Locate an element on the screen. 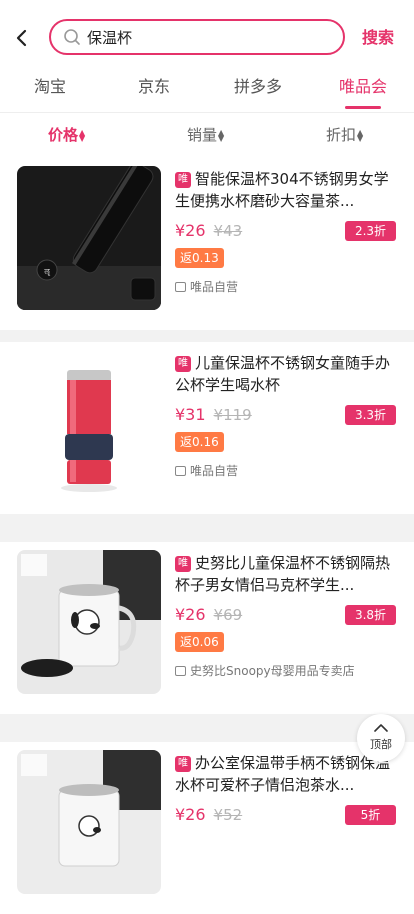  current-price: ¥31 is located at coordinates (190, 414).